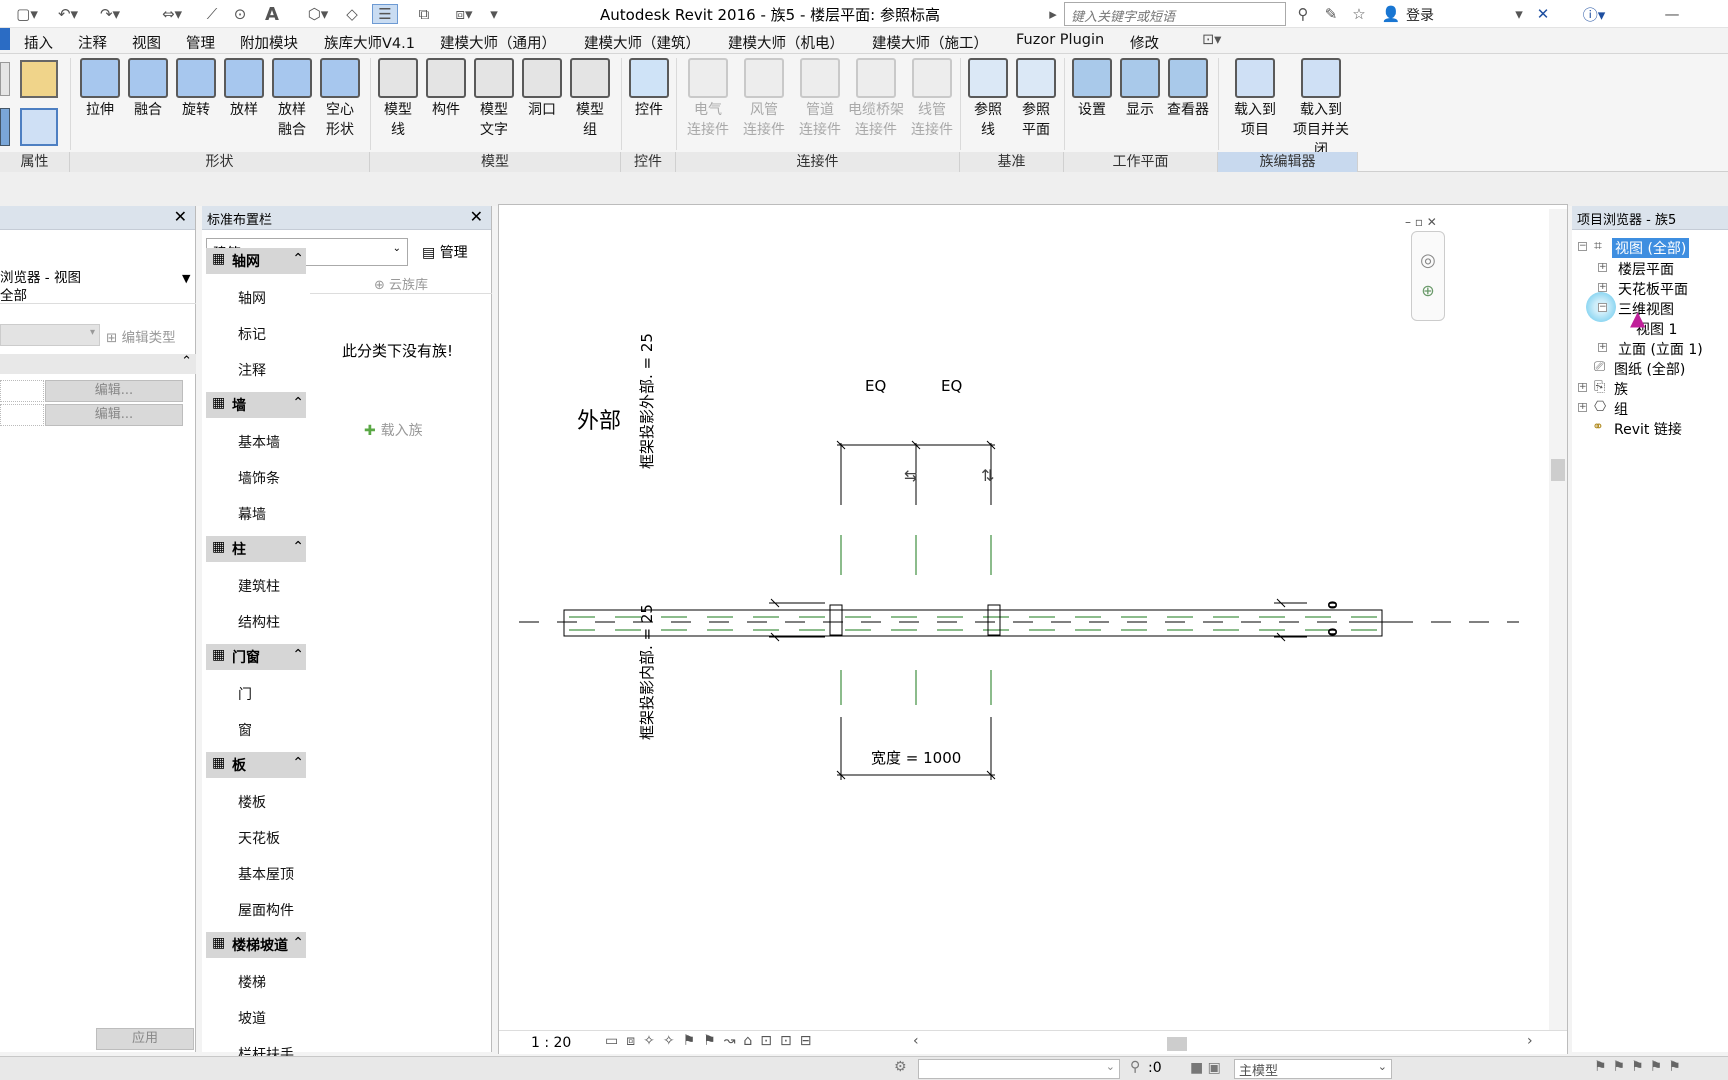  I want to click on exchange-icon: ✕, so click(1543, 14).